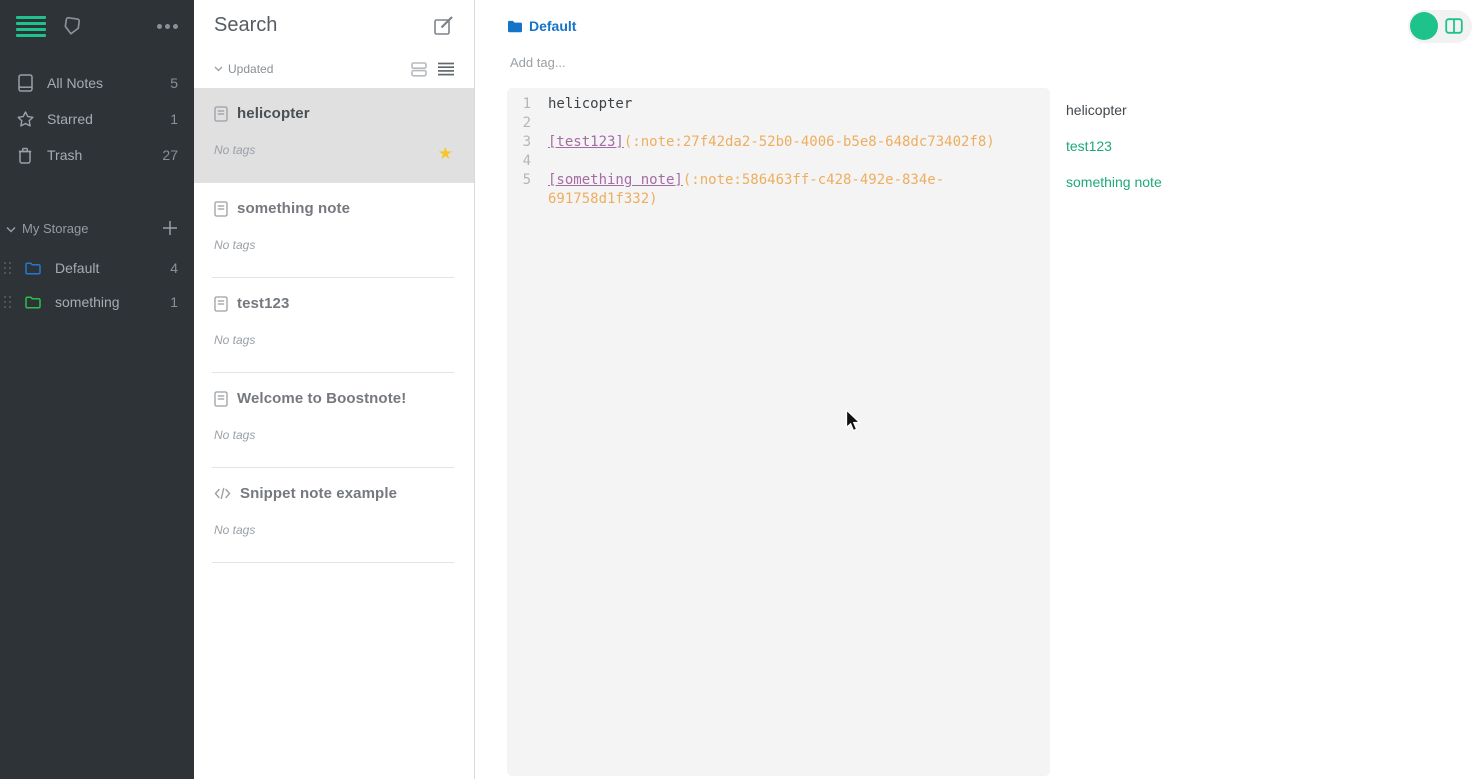 The width and height of the screenshot is (1477, 779). Describe the element at coordinates (526, 104) in the screenshot. I see `line-number: 1` at that location.